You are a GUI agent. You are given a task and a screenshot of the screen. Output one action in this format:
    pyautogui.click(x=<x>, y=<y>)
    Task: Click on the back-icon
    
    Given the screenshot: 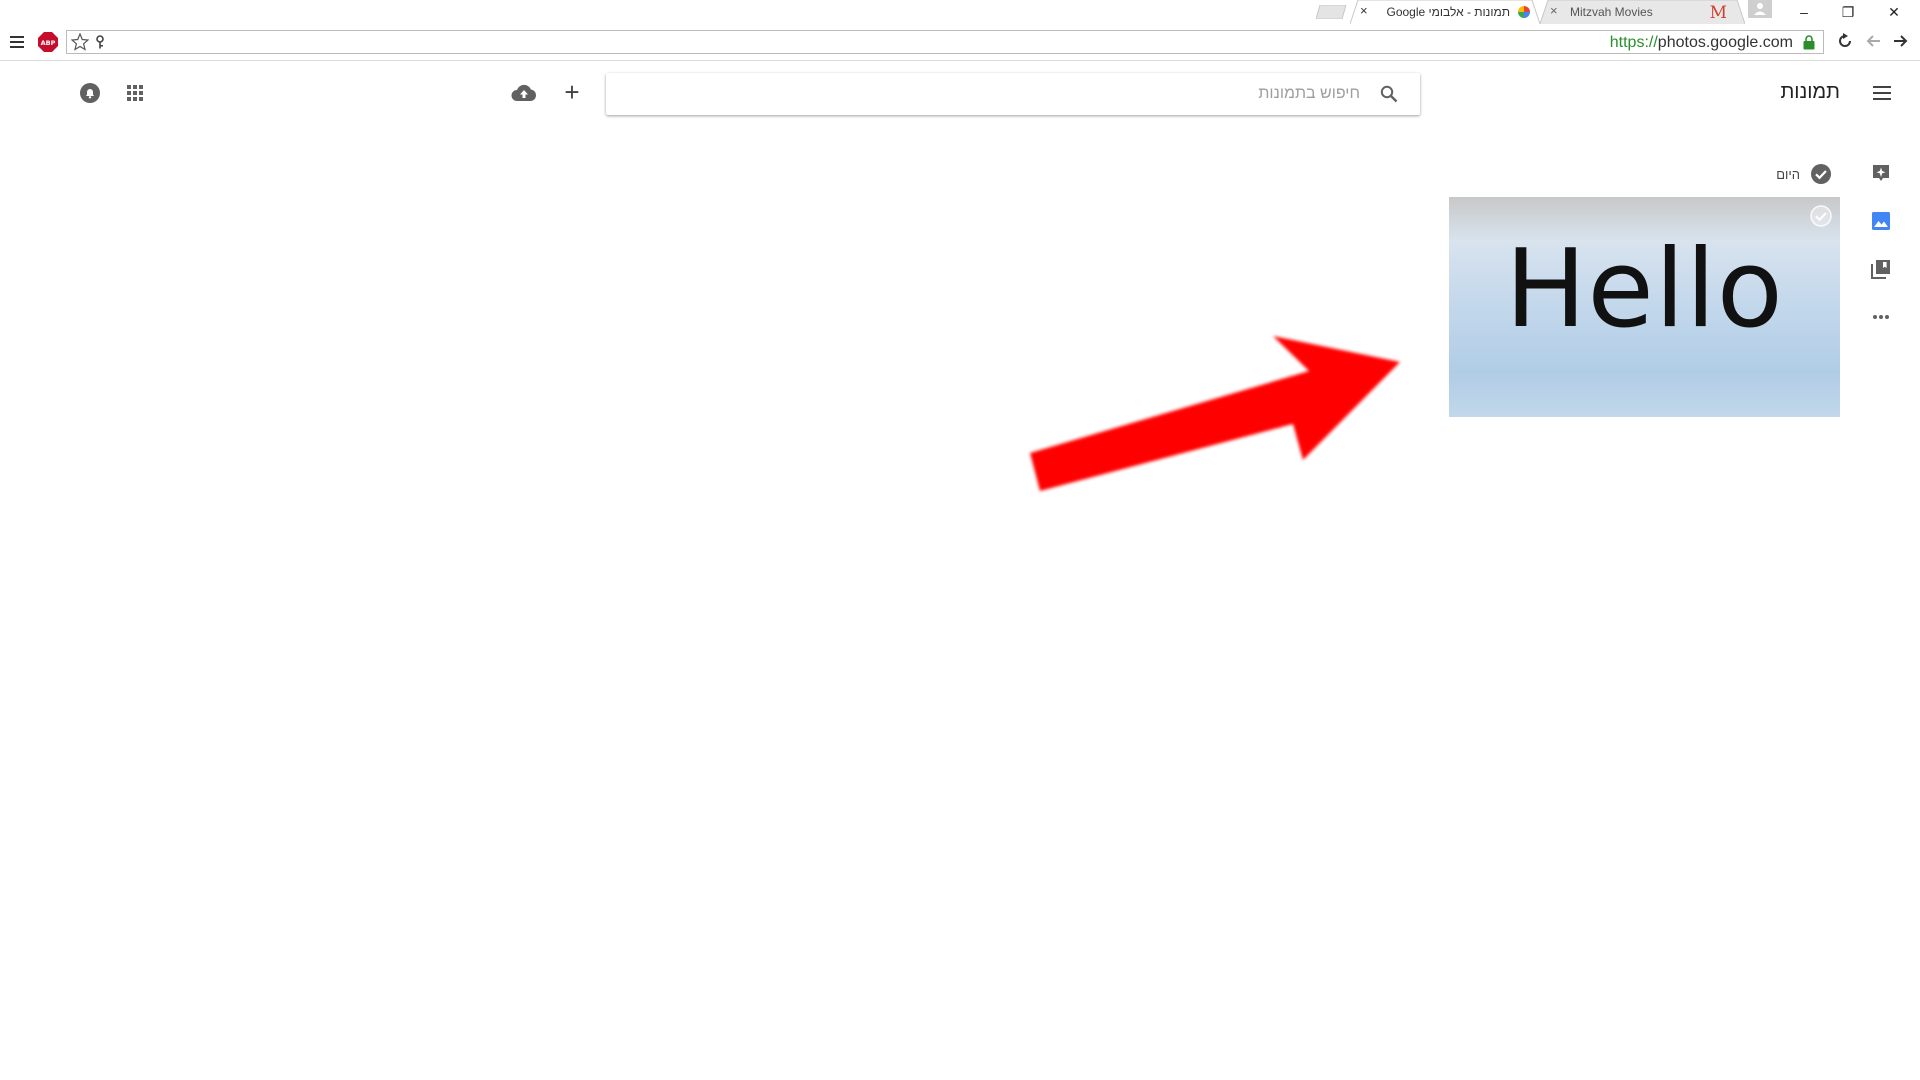 What is the action you would take?
    pyautogui.click(x=1873, y=41)
    